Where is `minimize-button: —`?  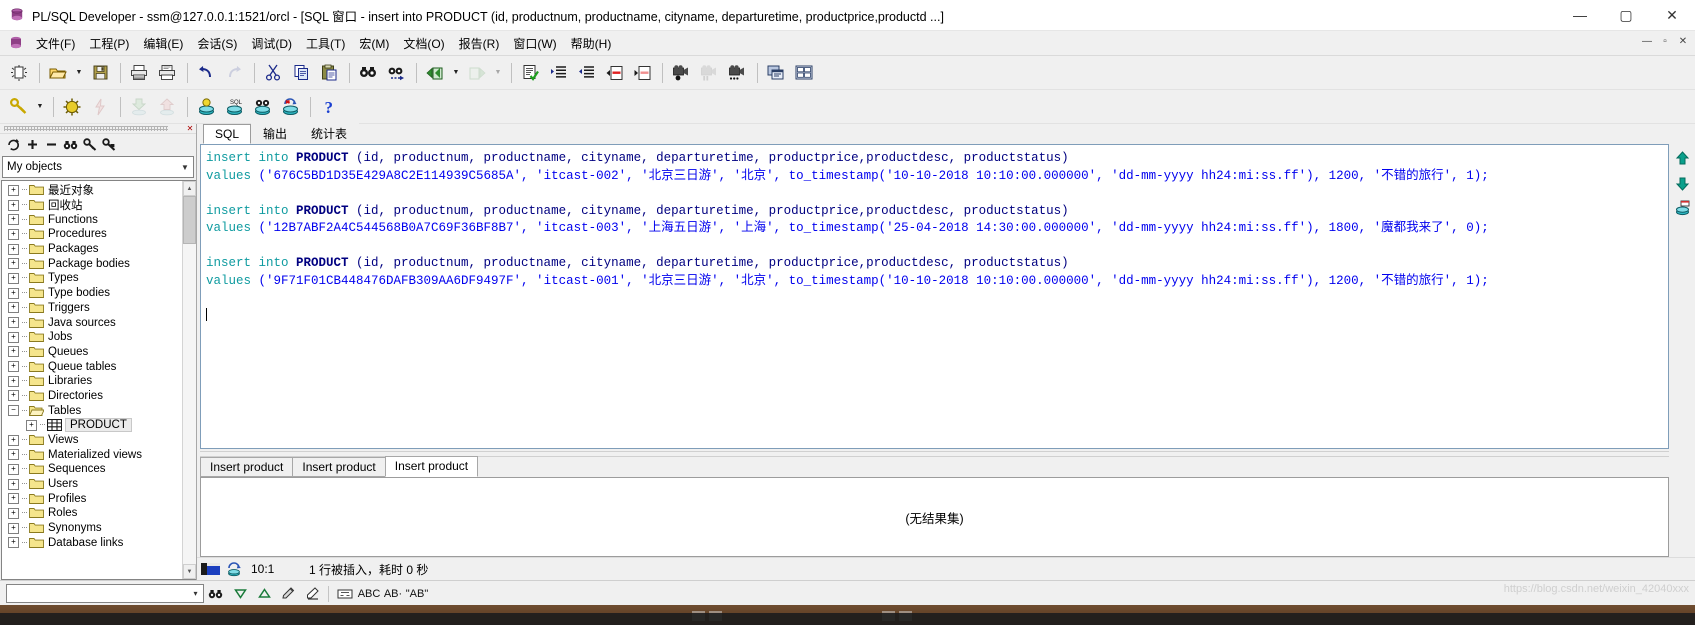
minimize-button: — is located at coordinates (1580, 15).